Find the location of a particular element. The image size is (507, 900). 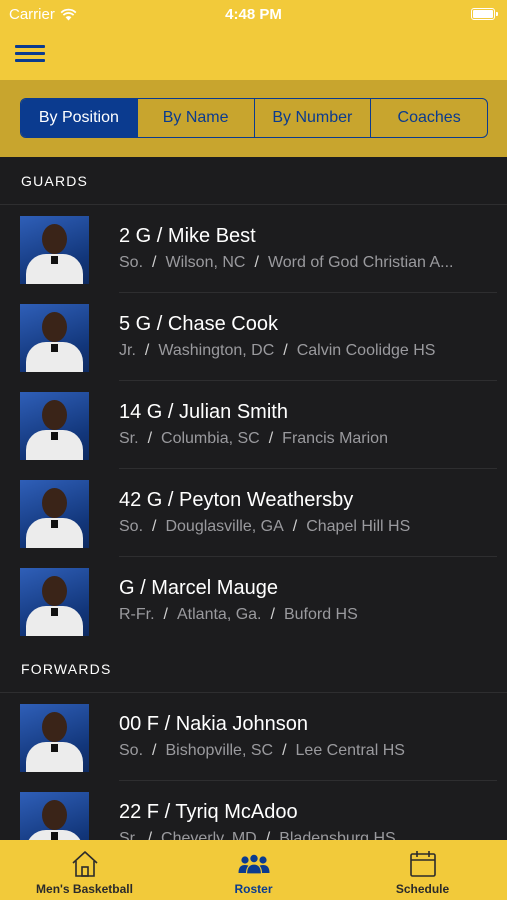

section-header-guards: GUARDS is located at coordinates (253, 181).